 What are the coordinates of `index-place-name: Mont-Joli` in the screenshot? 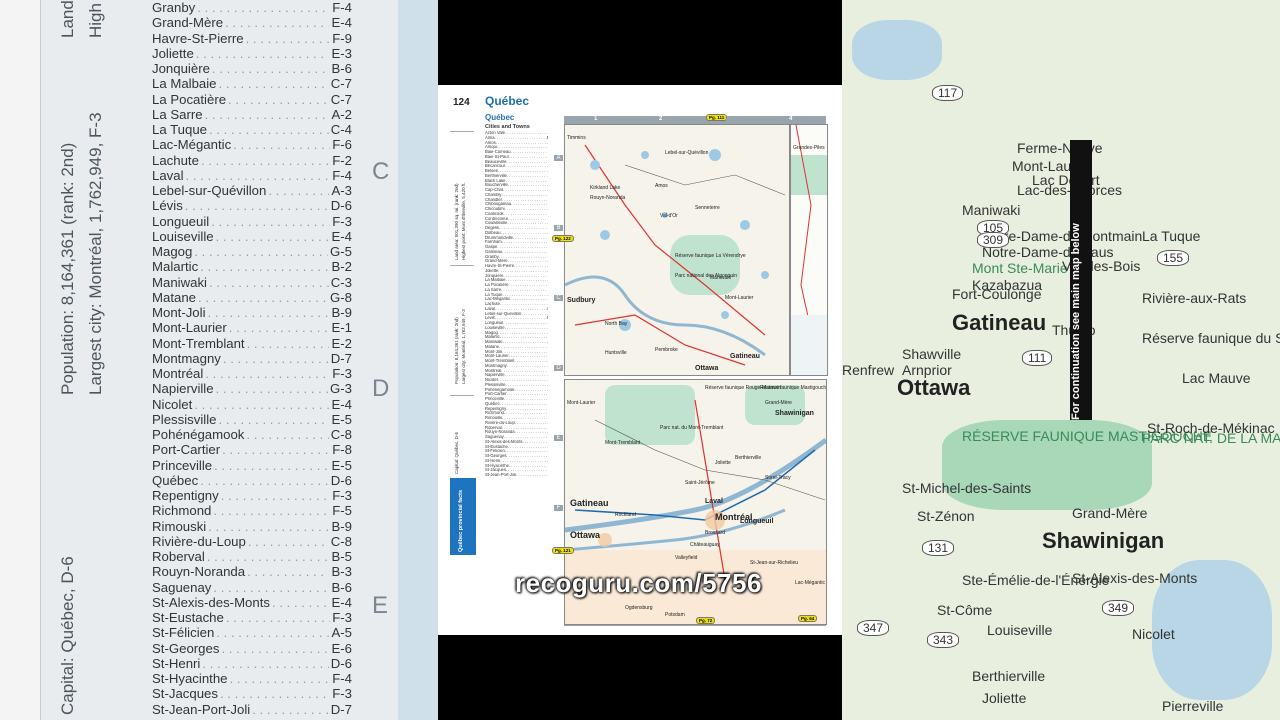 It's located at (179, 312).